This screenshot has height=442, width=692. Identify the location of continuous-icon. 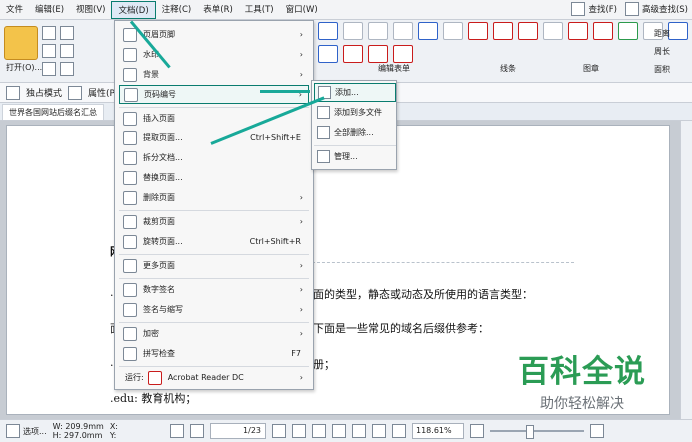
(379, 431).